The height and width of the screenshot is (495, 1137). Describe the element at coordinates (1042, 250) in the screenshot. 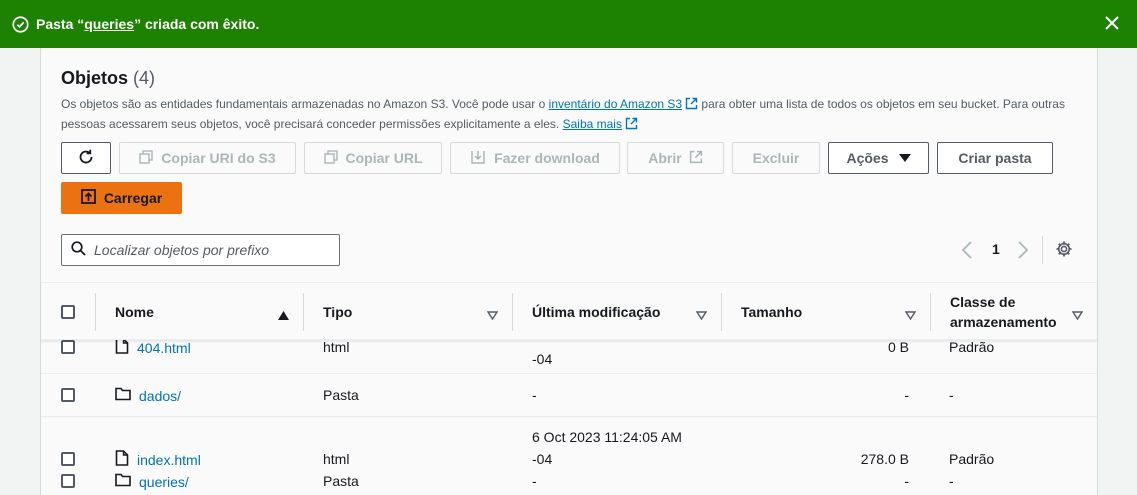

I see `divider` at that location.